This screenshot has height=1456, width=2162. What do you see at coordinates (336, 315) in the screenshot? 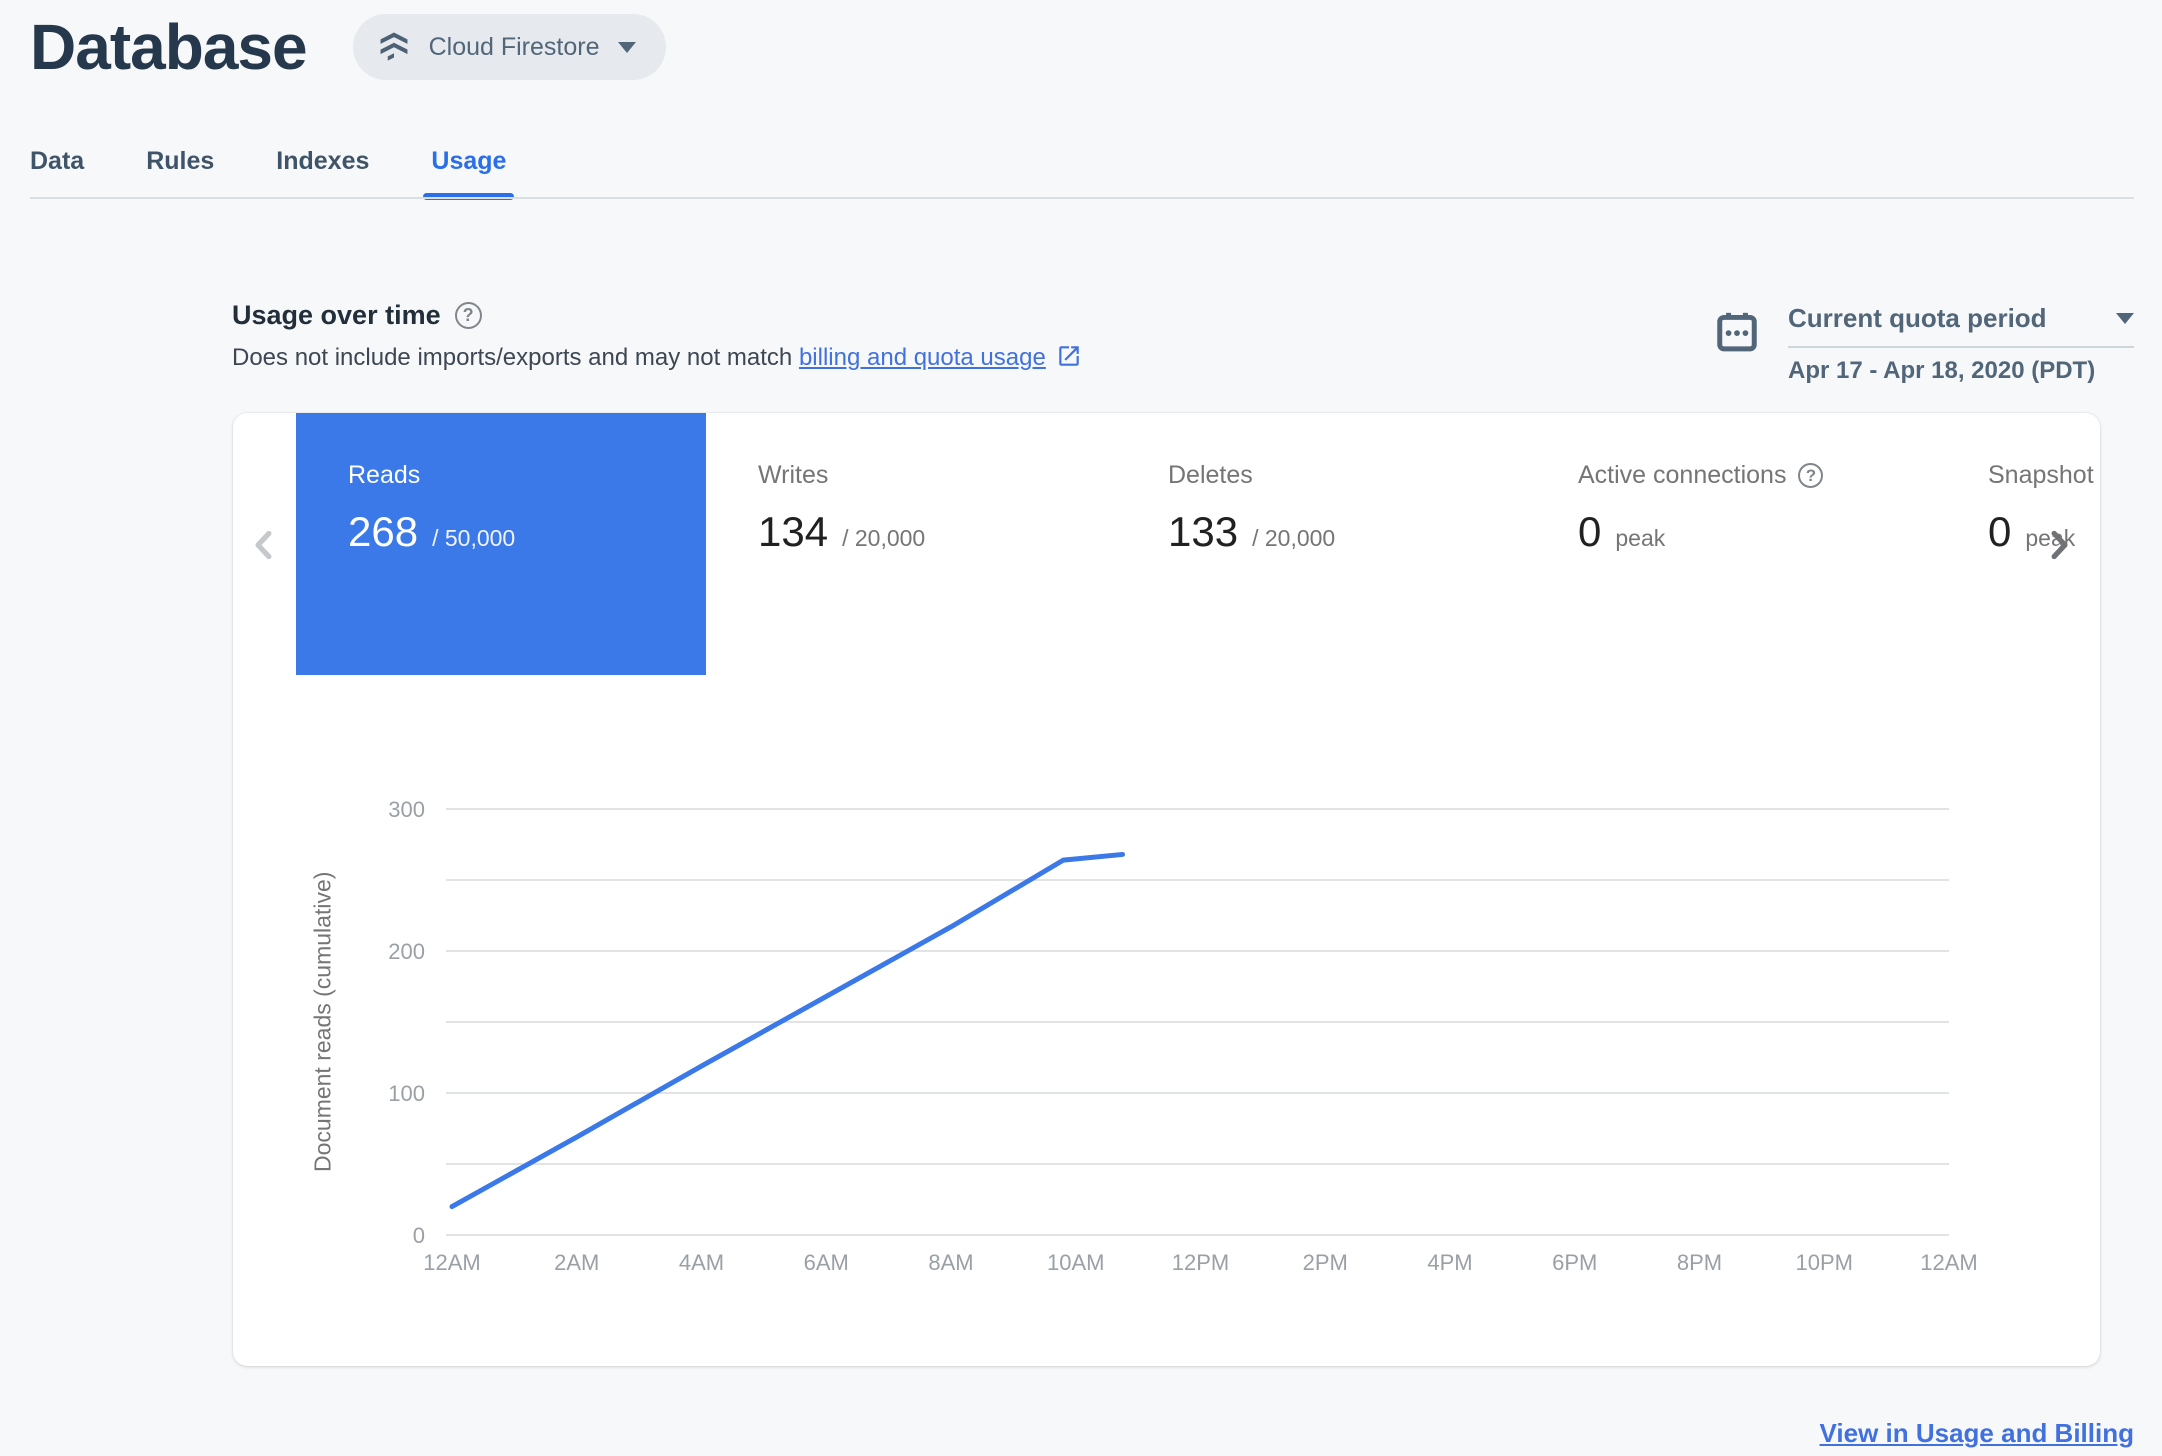
I see `usage-over-time-label: Usage over time` at bounding box center [336, 315].